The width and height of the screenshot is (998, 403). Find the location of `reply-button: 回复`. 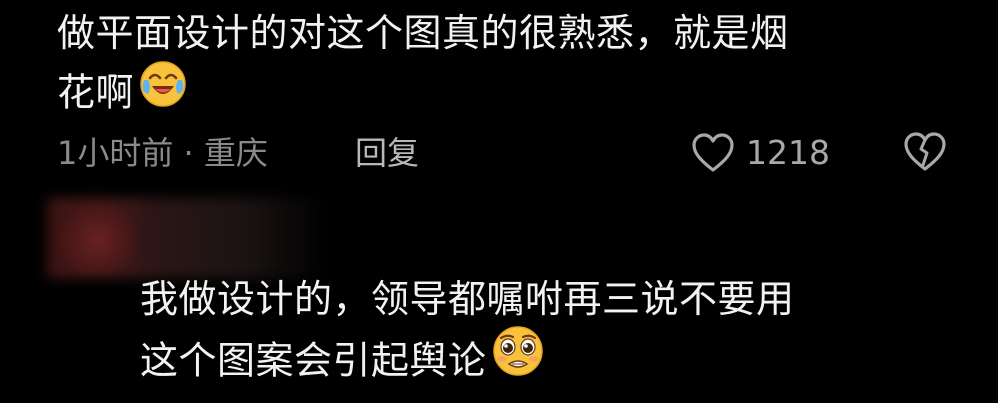

reply-button: 回复 is located at coordinates (387, 153).